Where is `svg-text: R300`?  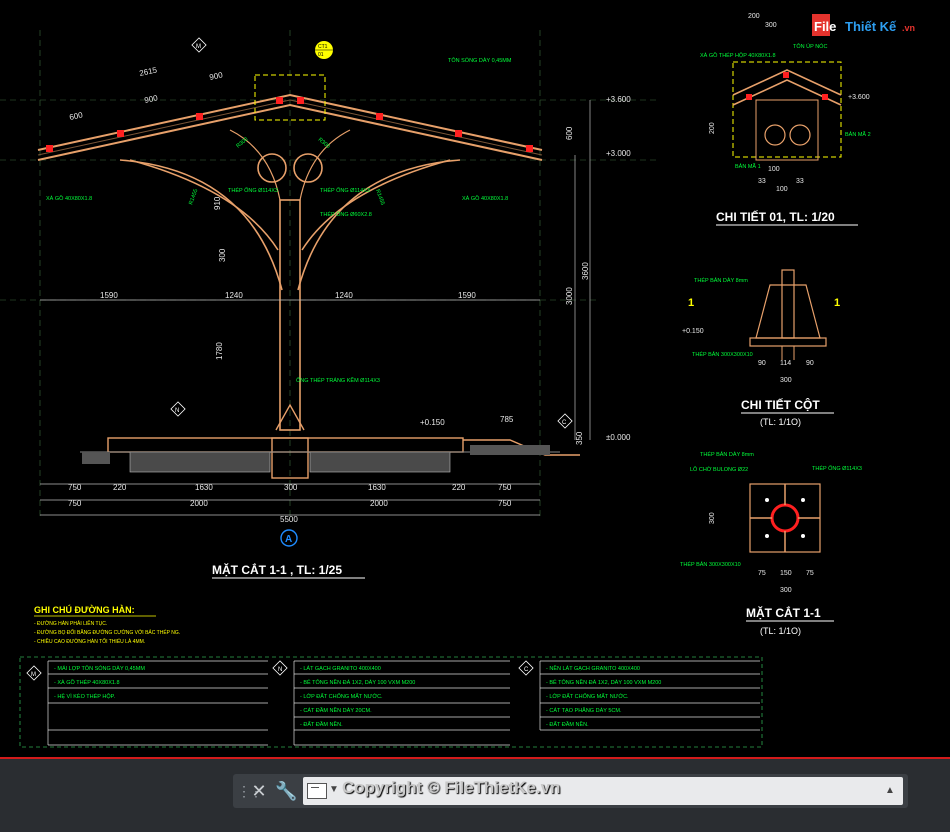
svg-text: R300 is located at coordinates (324, 143).